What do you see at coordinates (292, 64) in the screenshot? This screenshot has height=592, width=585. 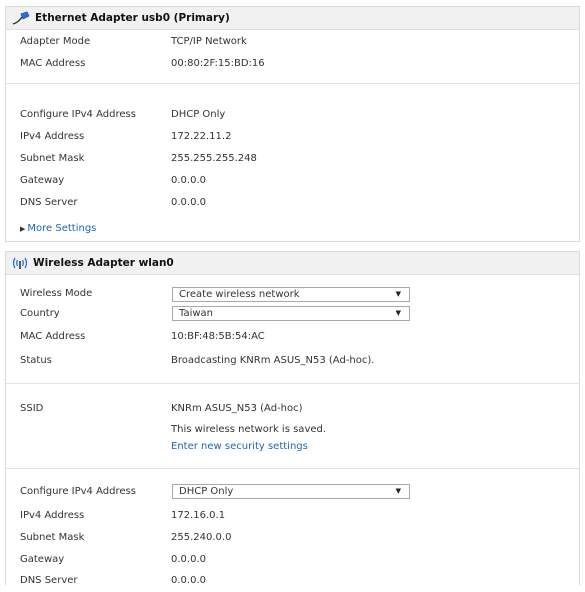 I see `ethernet-mac-row: MAC Address 00:80:2F:15:BD:16` at bounding box center [292, 64].